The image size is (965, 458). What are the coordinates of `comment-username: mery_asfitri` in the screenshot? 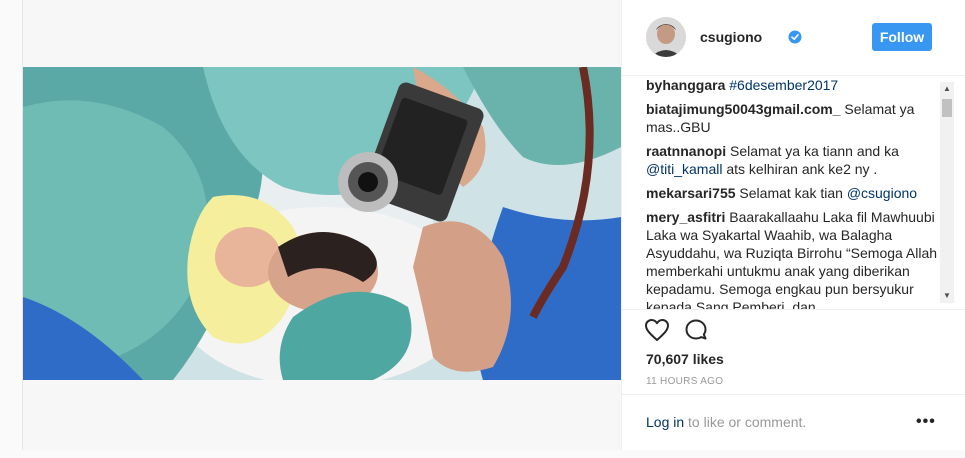 It's located at (685, 217).